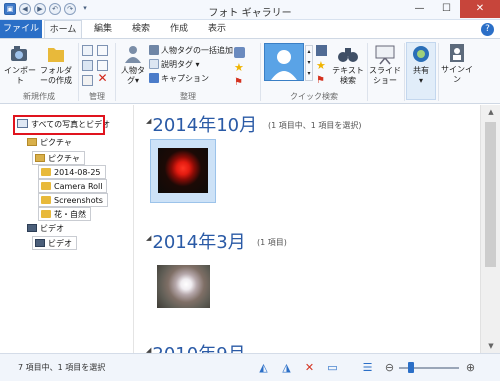 Image resolution: width=500 pixels, height=381 pixels. I want to click on people-tag-button: 人物タグ▾, so click(133, 64).